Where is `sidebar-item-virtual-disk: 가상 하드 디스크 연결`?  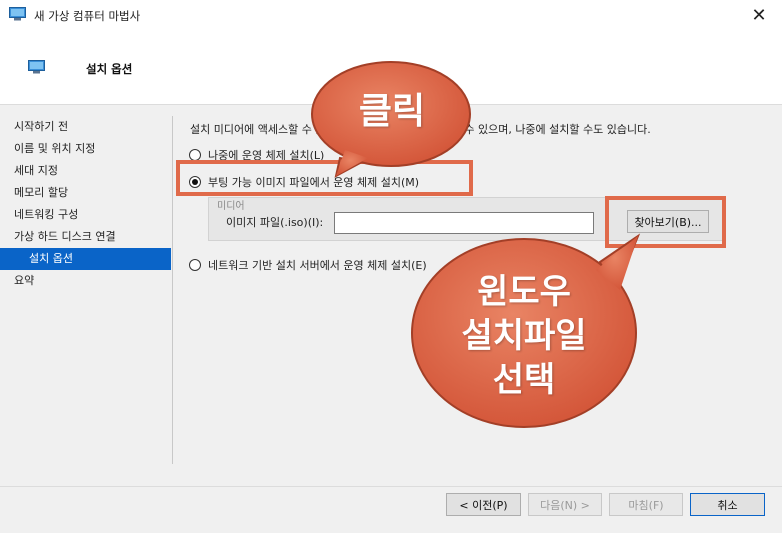 sidebar-item-virtual-disk: 가상 하드 디스크 연결 is located at coordinates (86, 237).